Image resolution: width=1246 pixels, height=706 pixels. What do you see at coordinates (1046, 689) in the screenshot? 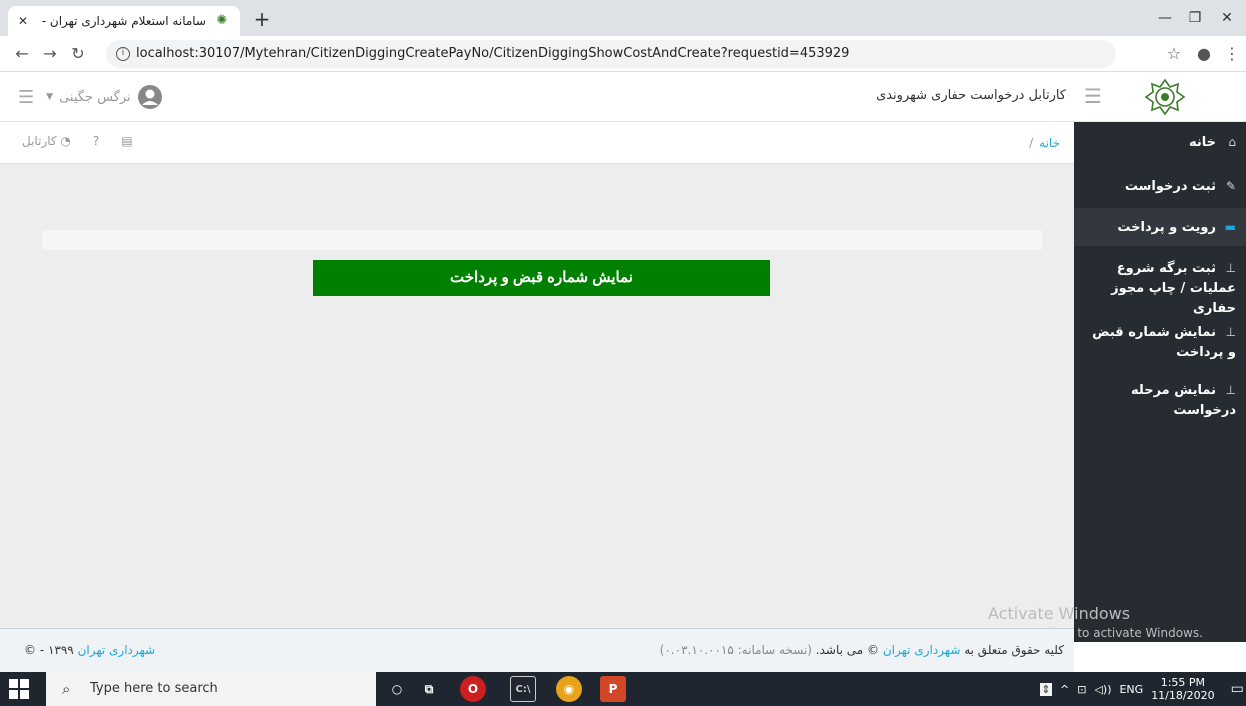
I see `scroll-arrows-icon: ⇕` at bounding box center [1046, 689].